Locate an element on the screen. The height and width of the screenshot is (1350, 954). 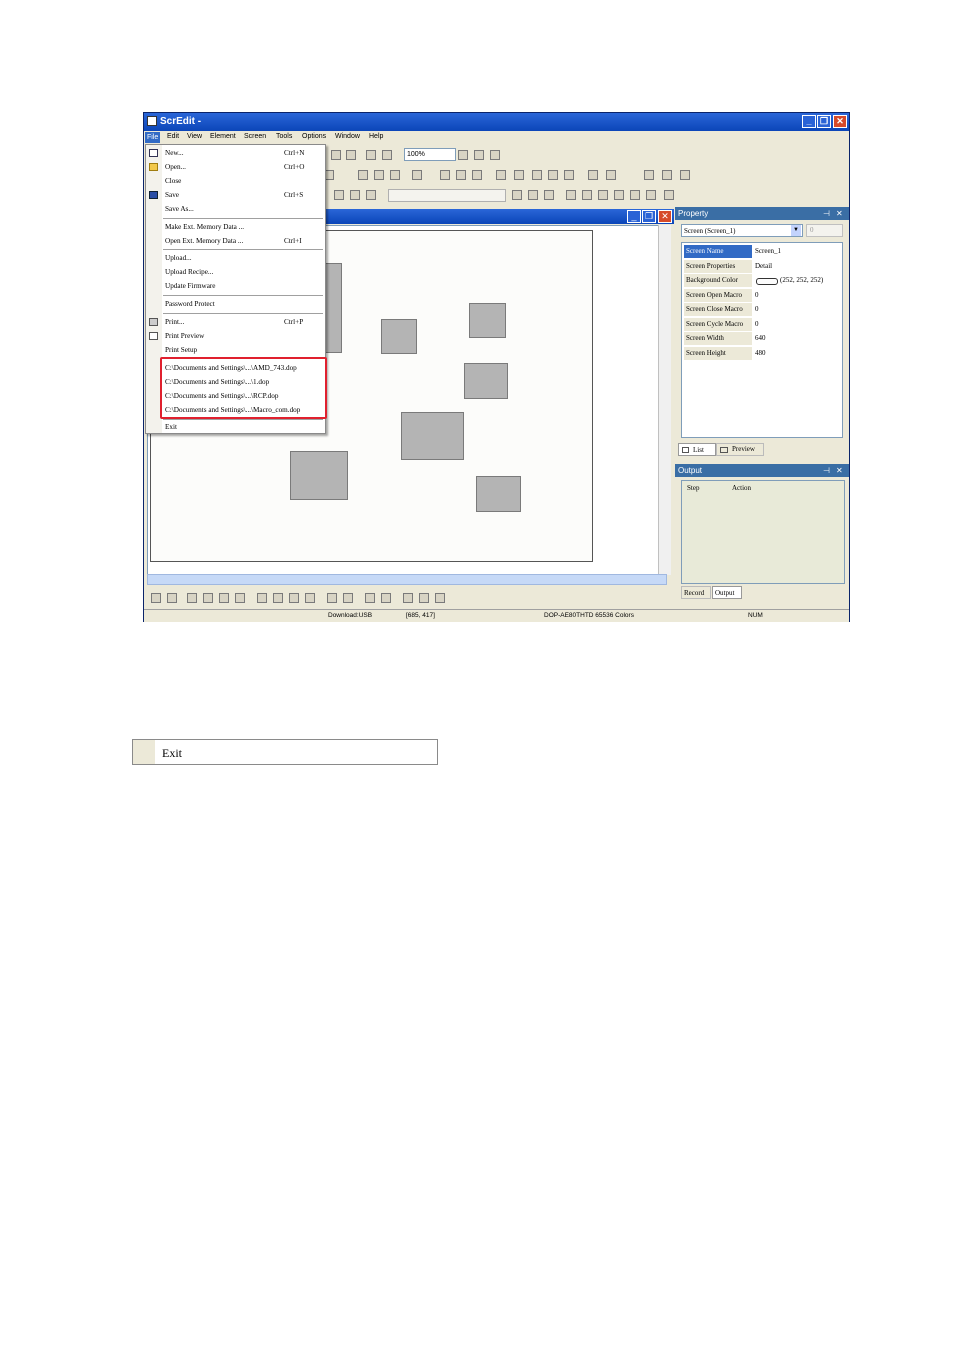
download-icon is located at coordinates (571, 195).